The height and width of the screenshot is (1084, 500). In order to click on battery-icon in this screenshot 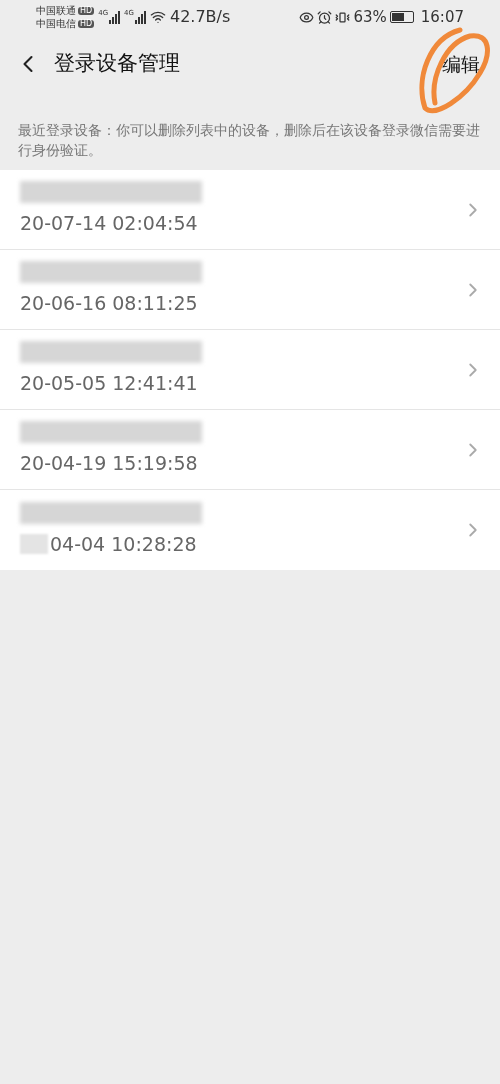, I will do `click(401, 17)`.